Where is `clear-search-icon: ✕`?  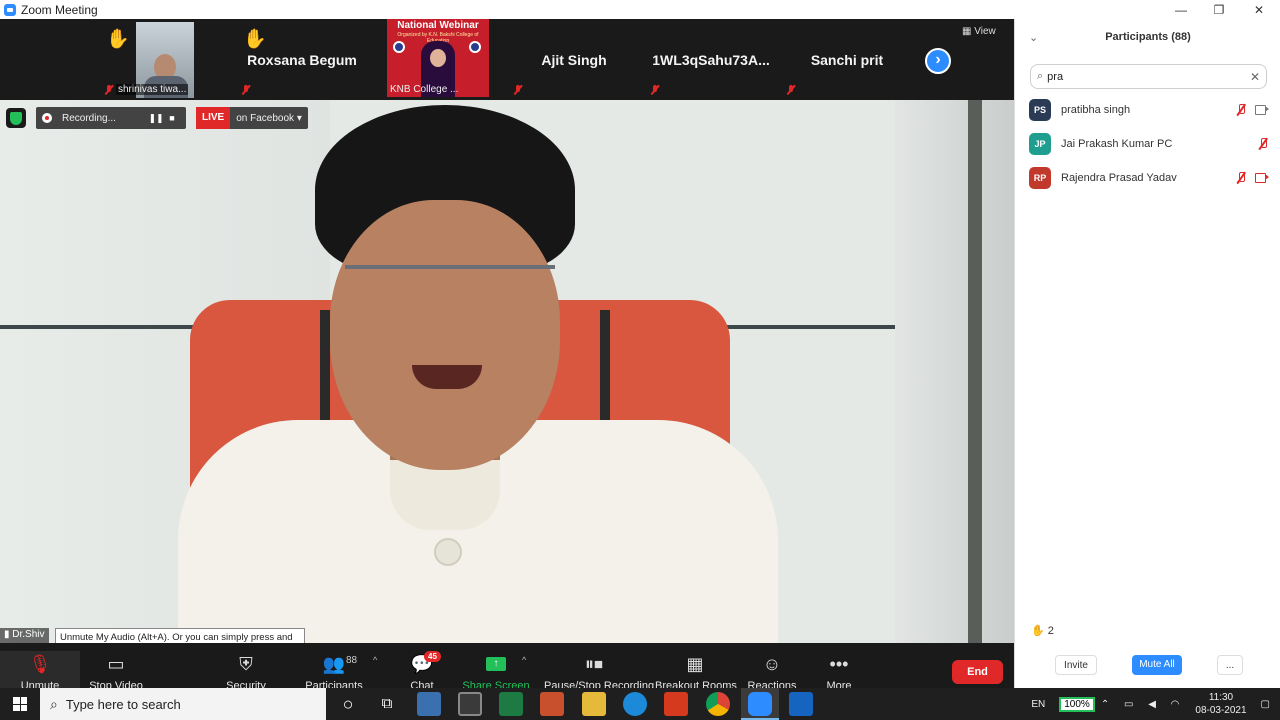
clear-search-icon: ✕ is located at coordinates (1255, 77).